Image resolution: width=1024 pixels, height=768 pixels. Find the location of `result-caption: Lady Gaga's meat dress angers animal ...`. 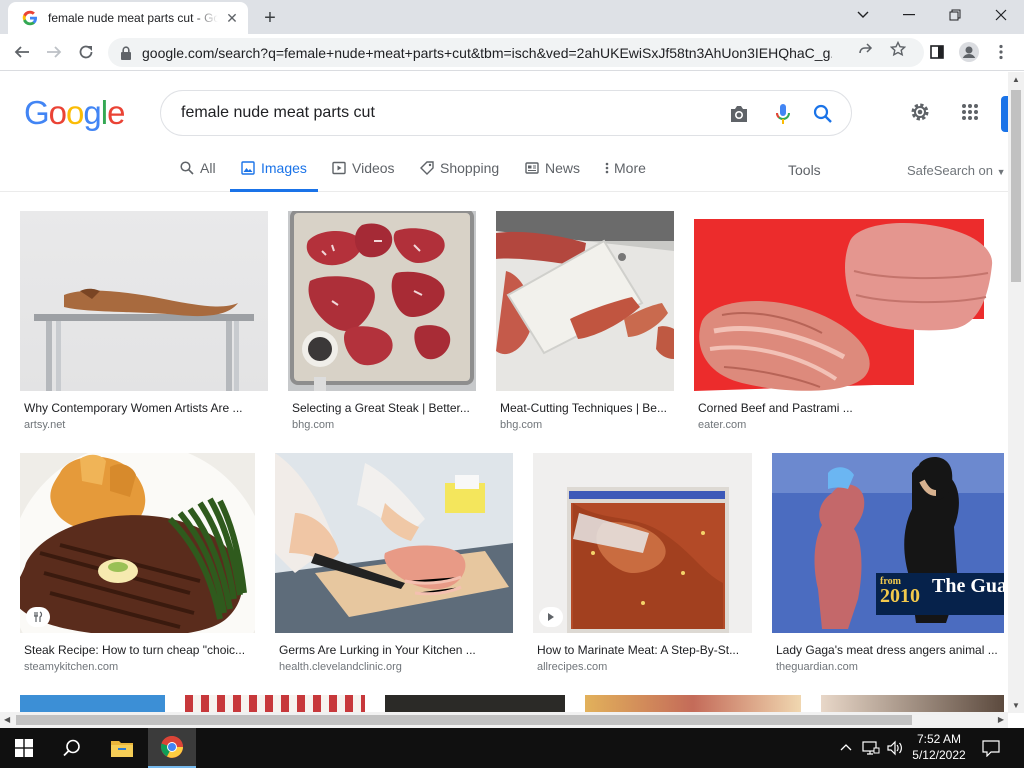

result-caption: Lady Gaga's meat dress angers animal ... is located at coordinates (889, 650).